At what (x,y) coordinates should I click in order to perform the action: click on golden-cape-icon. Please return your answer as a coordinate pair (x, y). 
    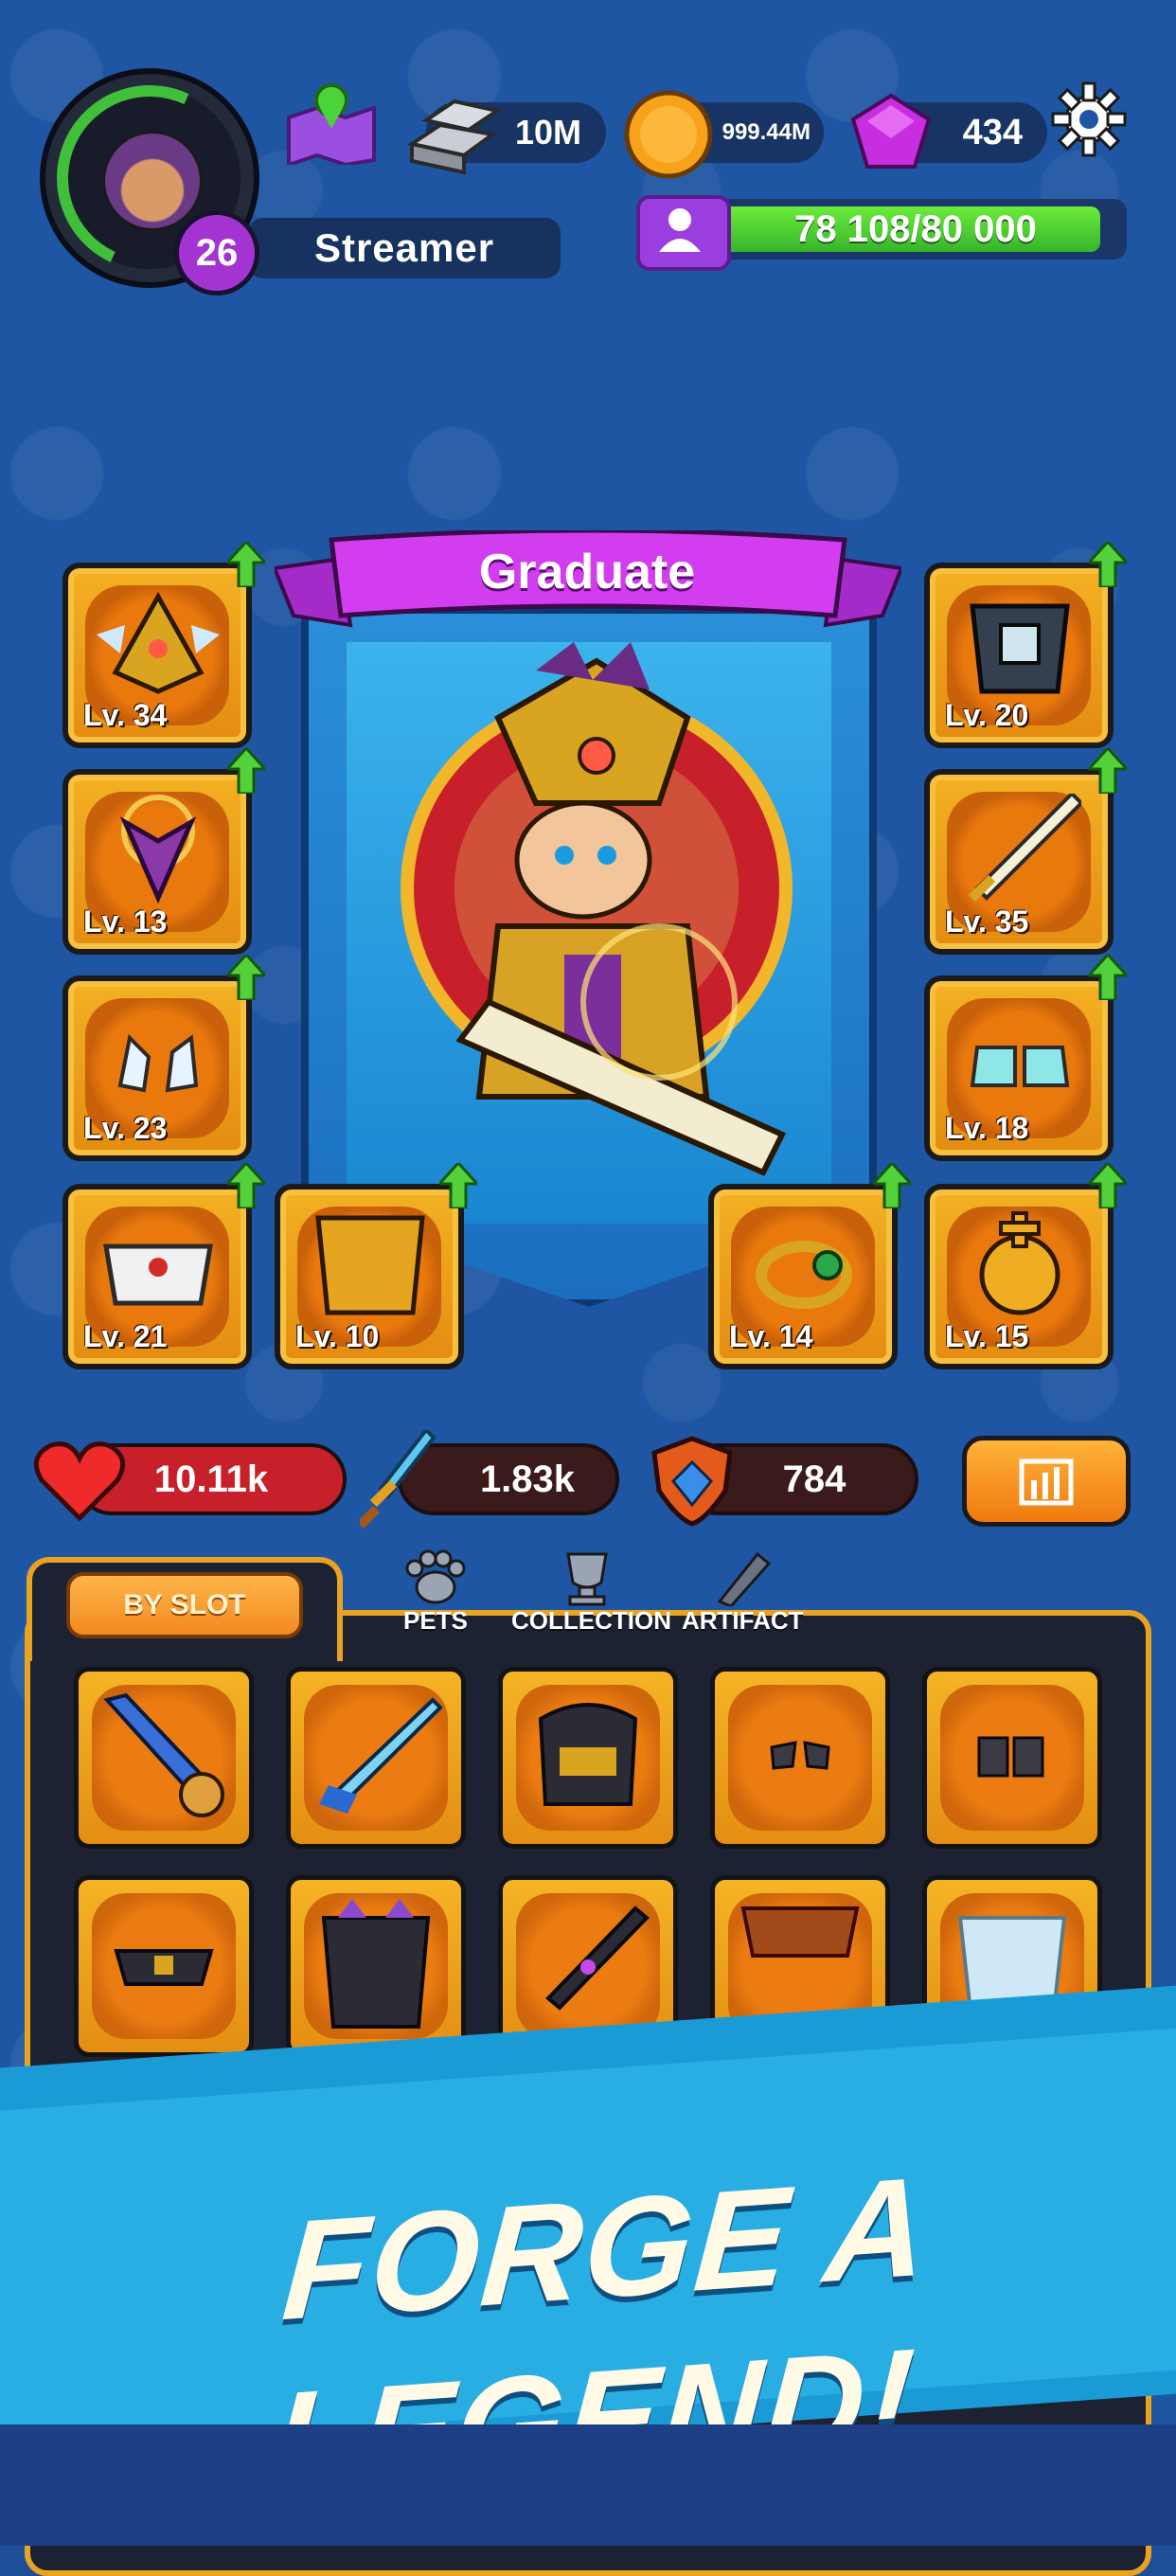
    Looking at the image, I should click on (370, 1265).